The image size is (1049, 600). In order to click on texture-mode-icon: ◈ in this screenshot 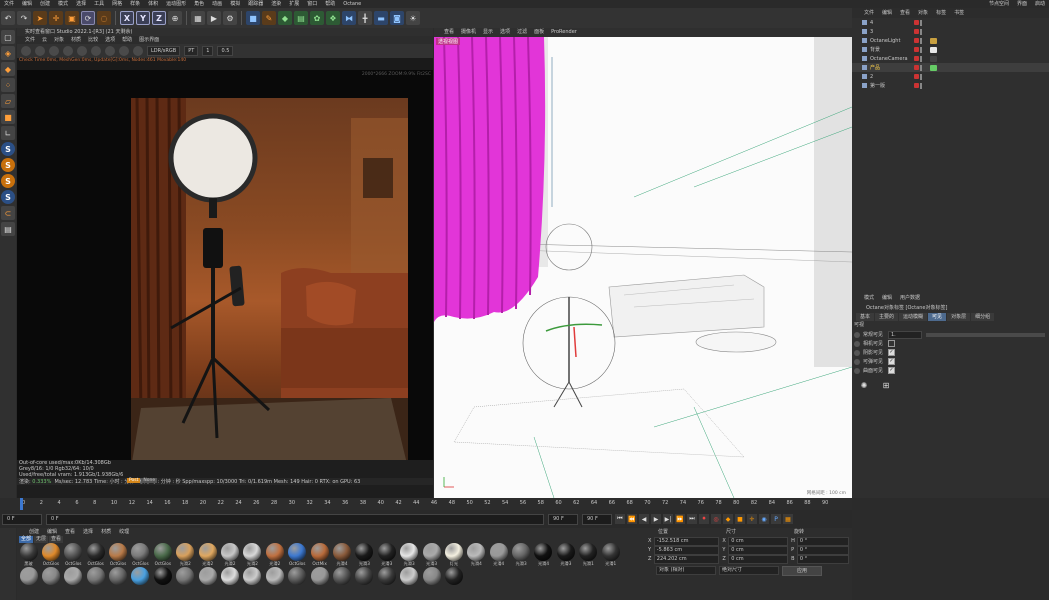, I will do `click(8, 53)`.